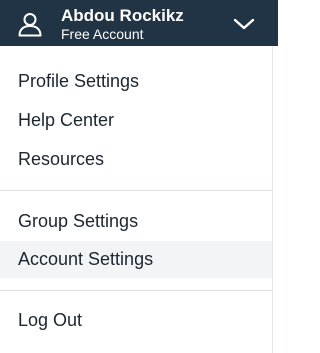 The image size is (320, 353). What do you see at coordinates (136, 221) in the screenshot?
I see `menu-item-group-settings: Group Settings` at bounding box center [136, 221].